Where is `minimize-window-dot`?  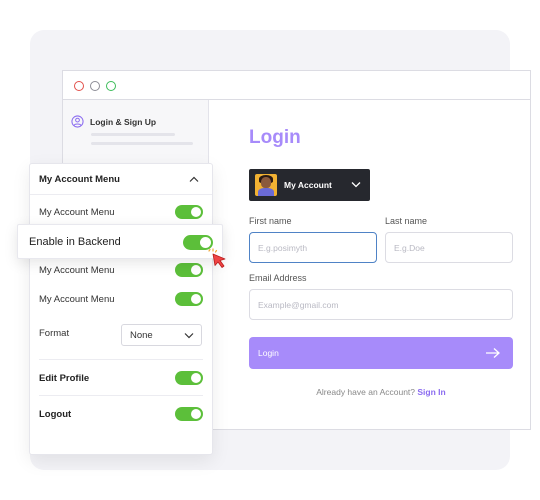
minimize-window-dot is located at coordinates (95, 86).